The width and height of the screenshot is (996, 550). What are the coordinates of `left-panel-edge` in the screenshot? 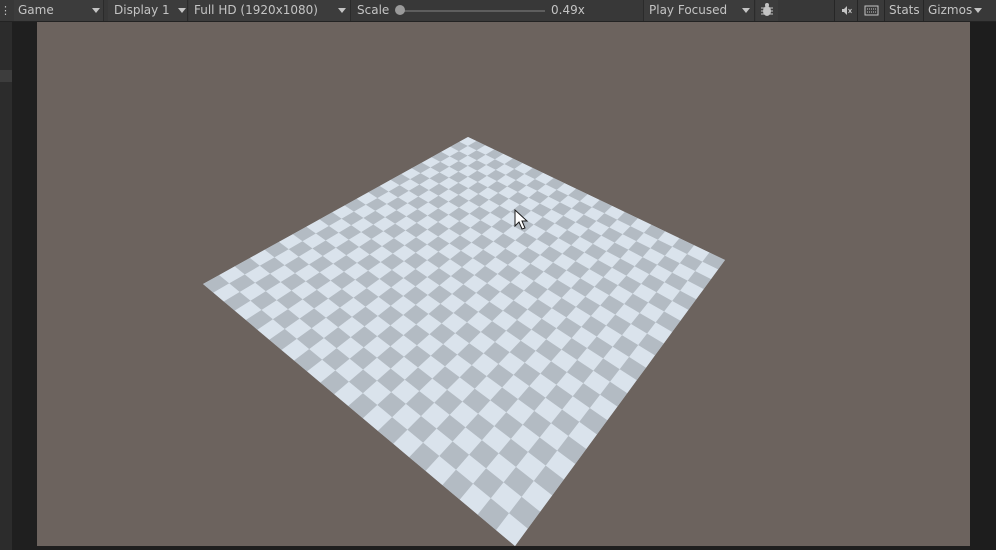 It's located at (6, 286).